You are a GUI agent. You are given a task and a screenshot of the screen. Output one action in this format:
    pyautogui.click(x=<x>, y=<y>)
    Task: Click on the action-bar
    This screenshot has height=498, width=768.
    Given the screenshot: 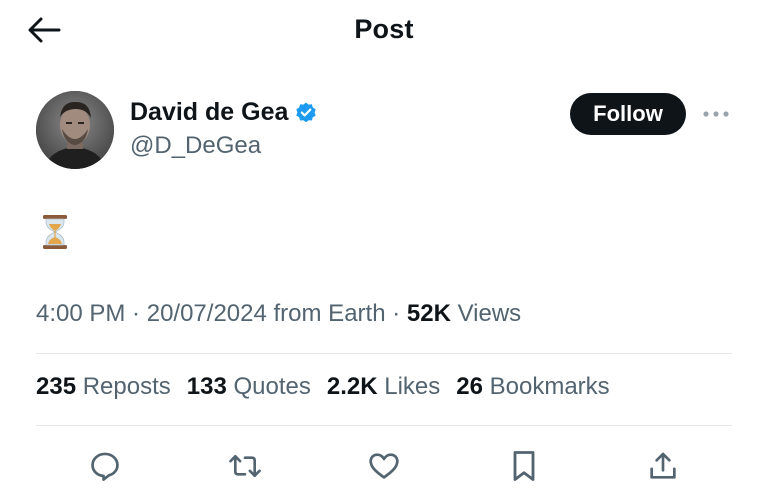 What is the action you would take?
    pyautogui.click(x=384, y=465)
    